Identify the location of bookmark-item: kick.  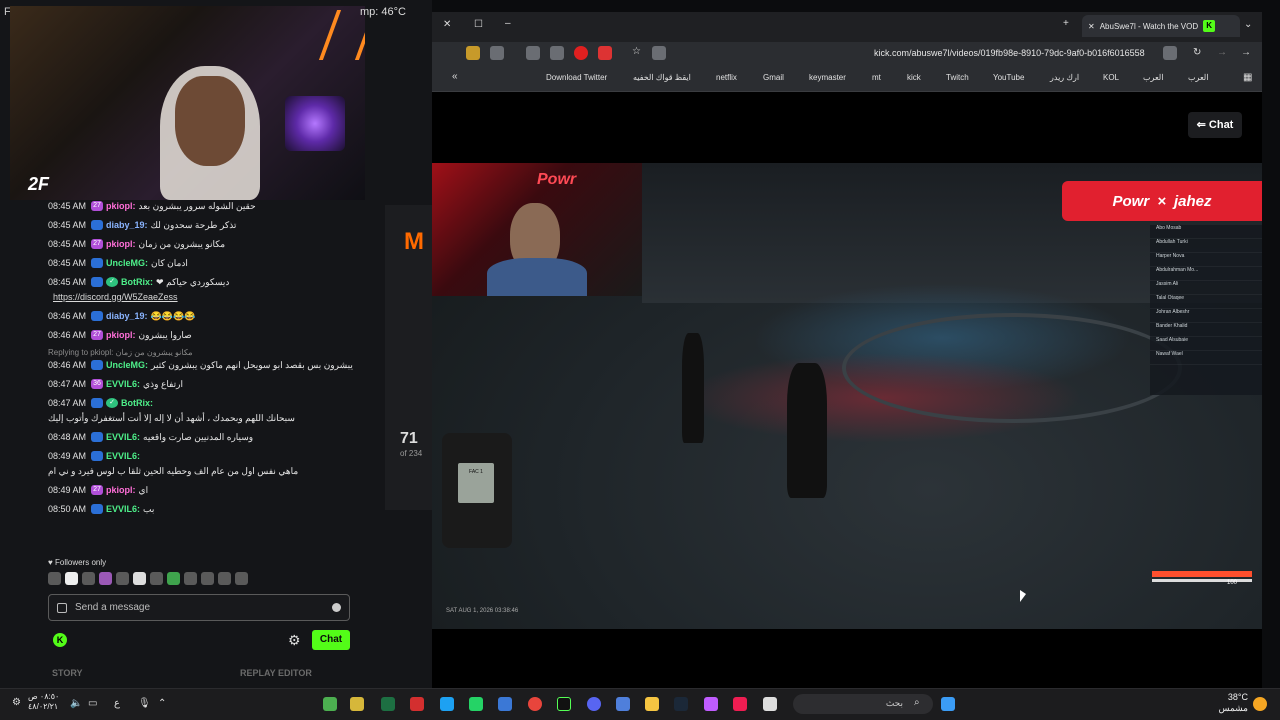
(914, 77).